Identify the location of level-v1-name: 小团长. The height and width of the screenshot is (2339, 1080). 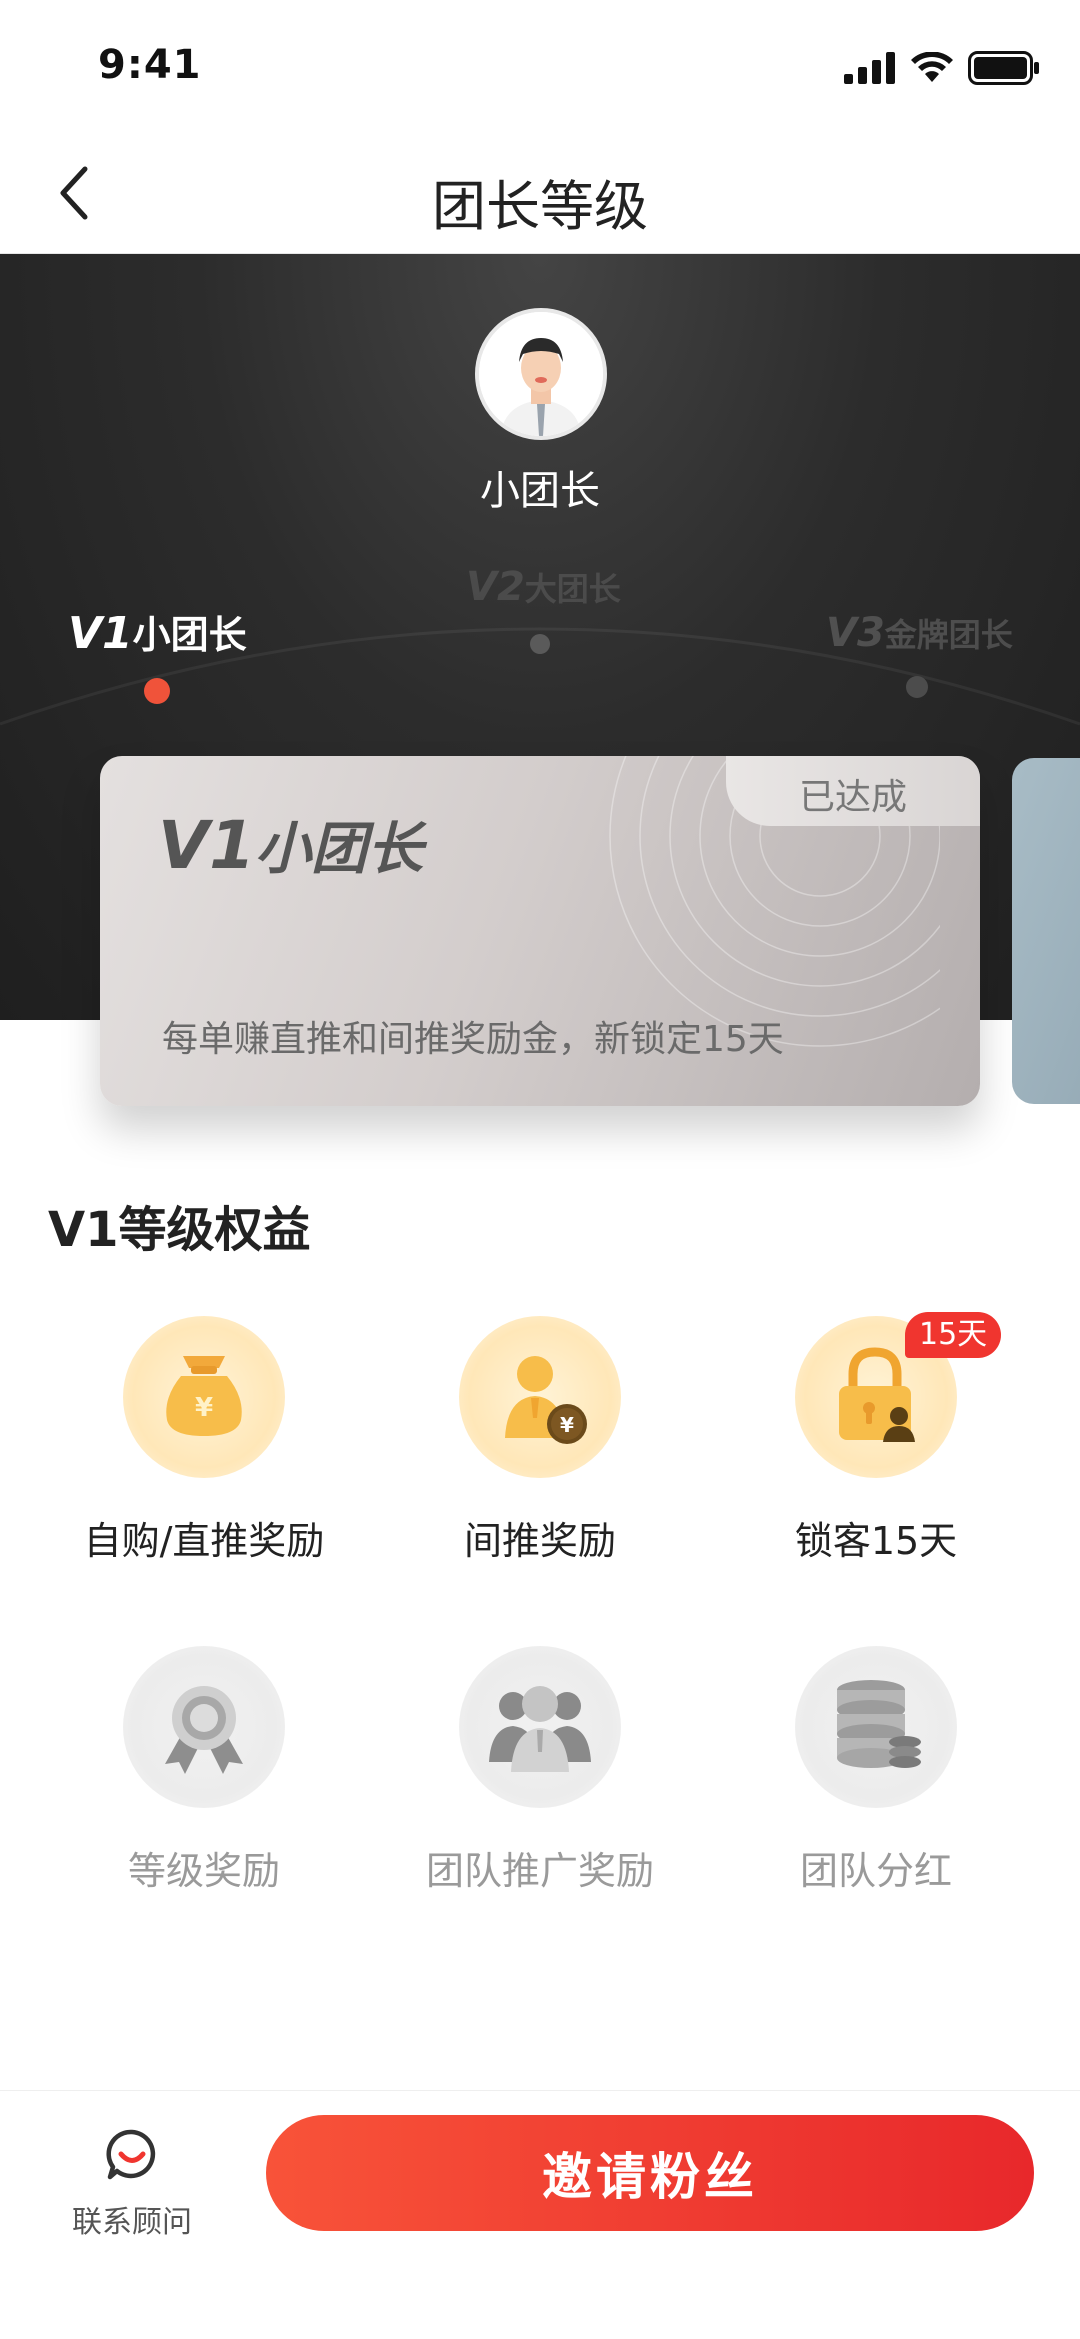
(189, 635).